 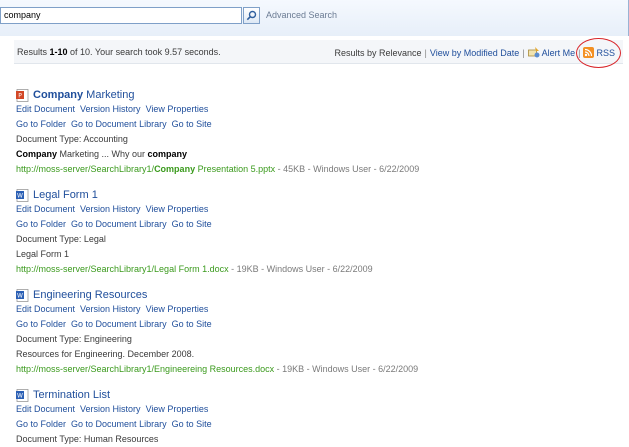 I want to click on search-bar: company Advanced Search, so click(x=314, y=18).